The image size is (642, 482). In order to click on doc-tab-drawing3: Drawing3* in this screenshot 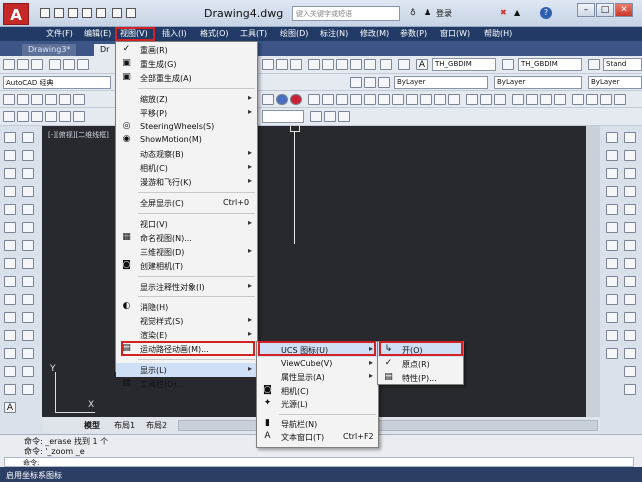, I will do `click(49, 50)`.